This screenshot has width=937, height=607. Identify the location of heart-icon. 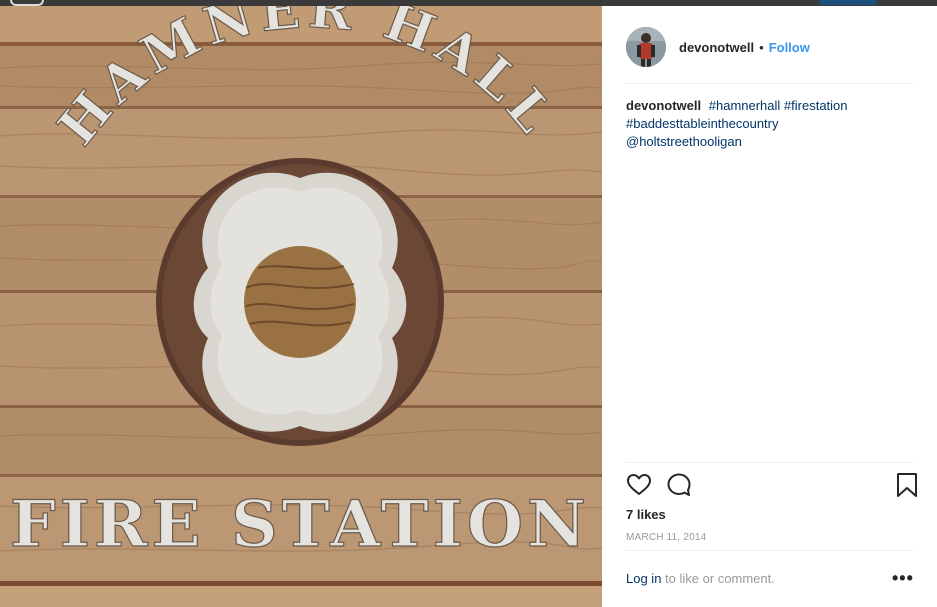
(639, 487).